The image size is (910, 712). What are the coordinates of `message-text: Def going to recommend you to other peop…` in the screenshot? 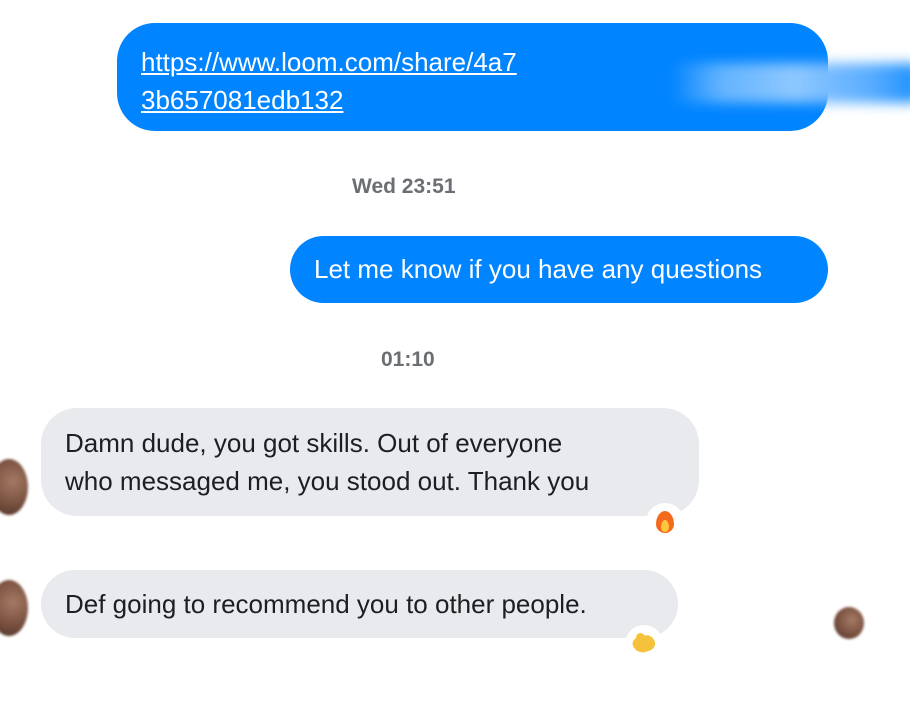 It's located at (326, 604).